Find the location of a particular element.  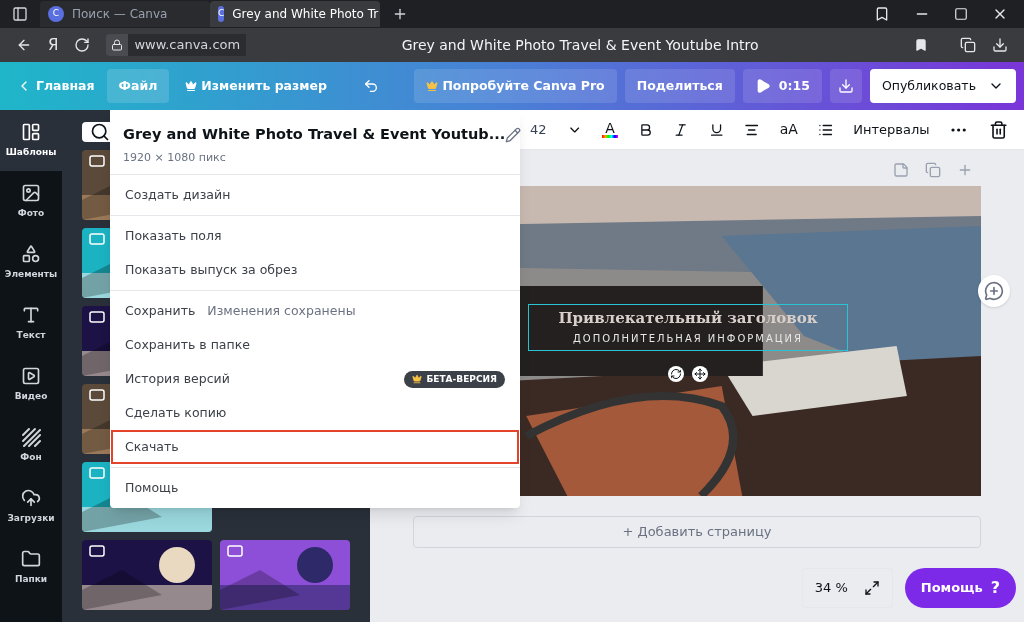

menu-item: Показать поля is located at coordinates (315, 236).